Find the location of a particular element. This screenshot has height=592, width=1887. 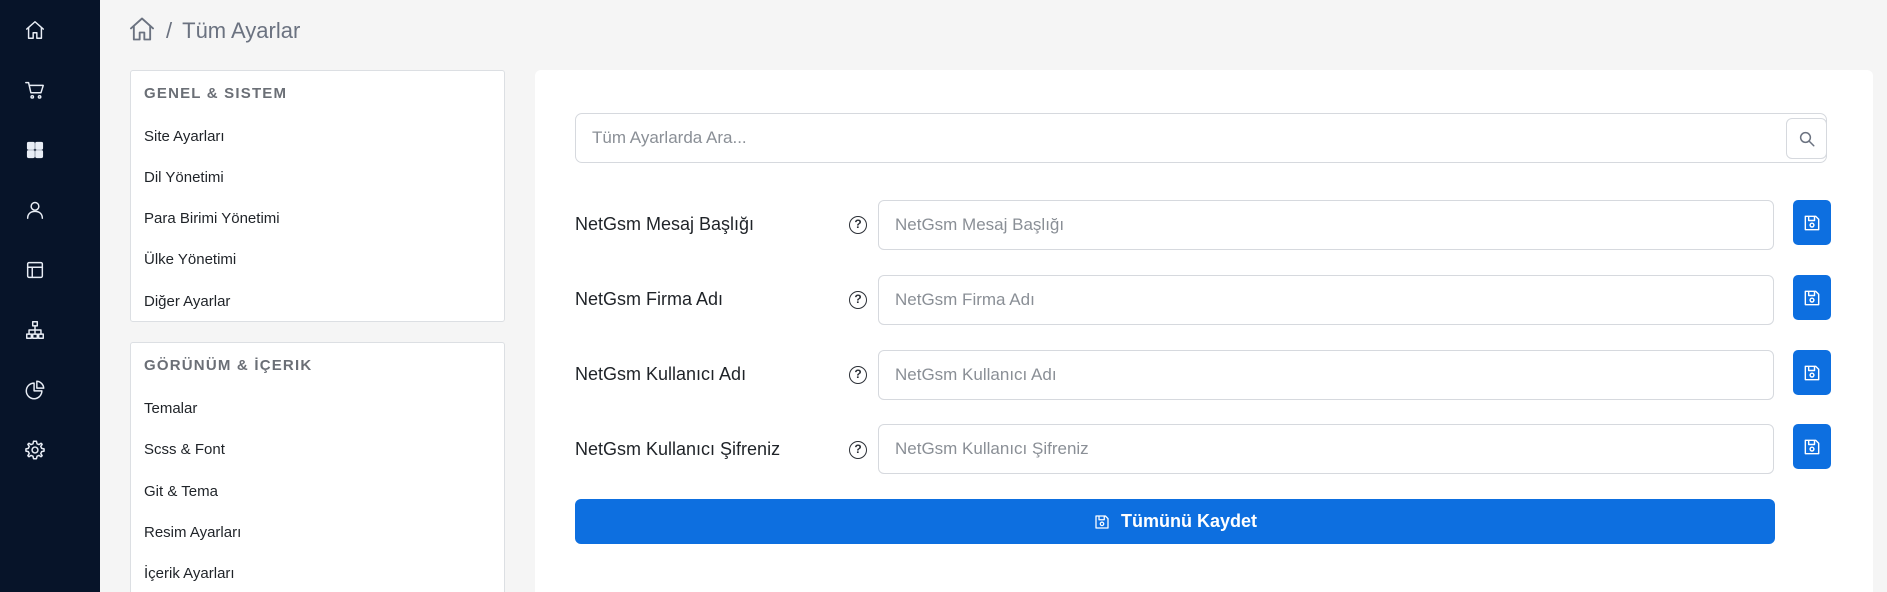

field-label: NetGsm Firma Adı is located at coordinates (649, 299).